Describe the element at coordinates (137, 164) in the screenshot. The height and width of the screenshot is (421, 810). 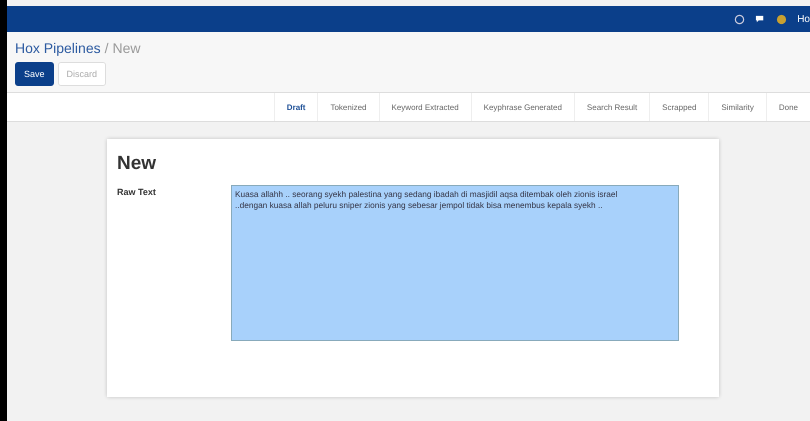
I see `record-title: New` at that location.